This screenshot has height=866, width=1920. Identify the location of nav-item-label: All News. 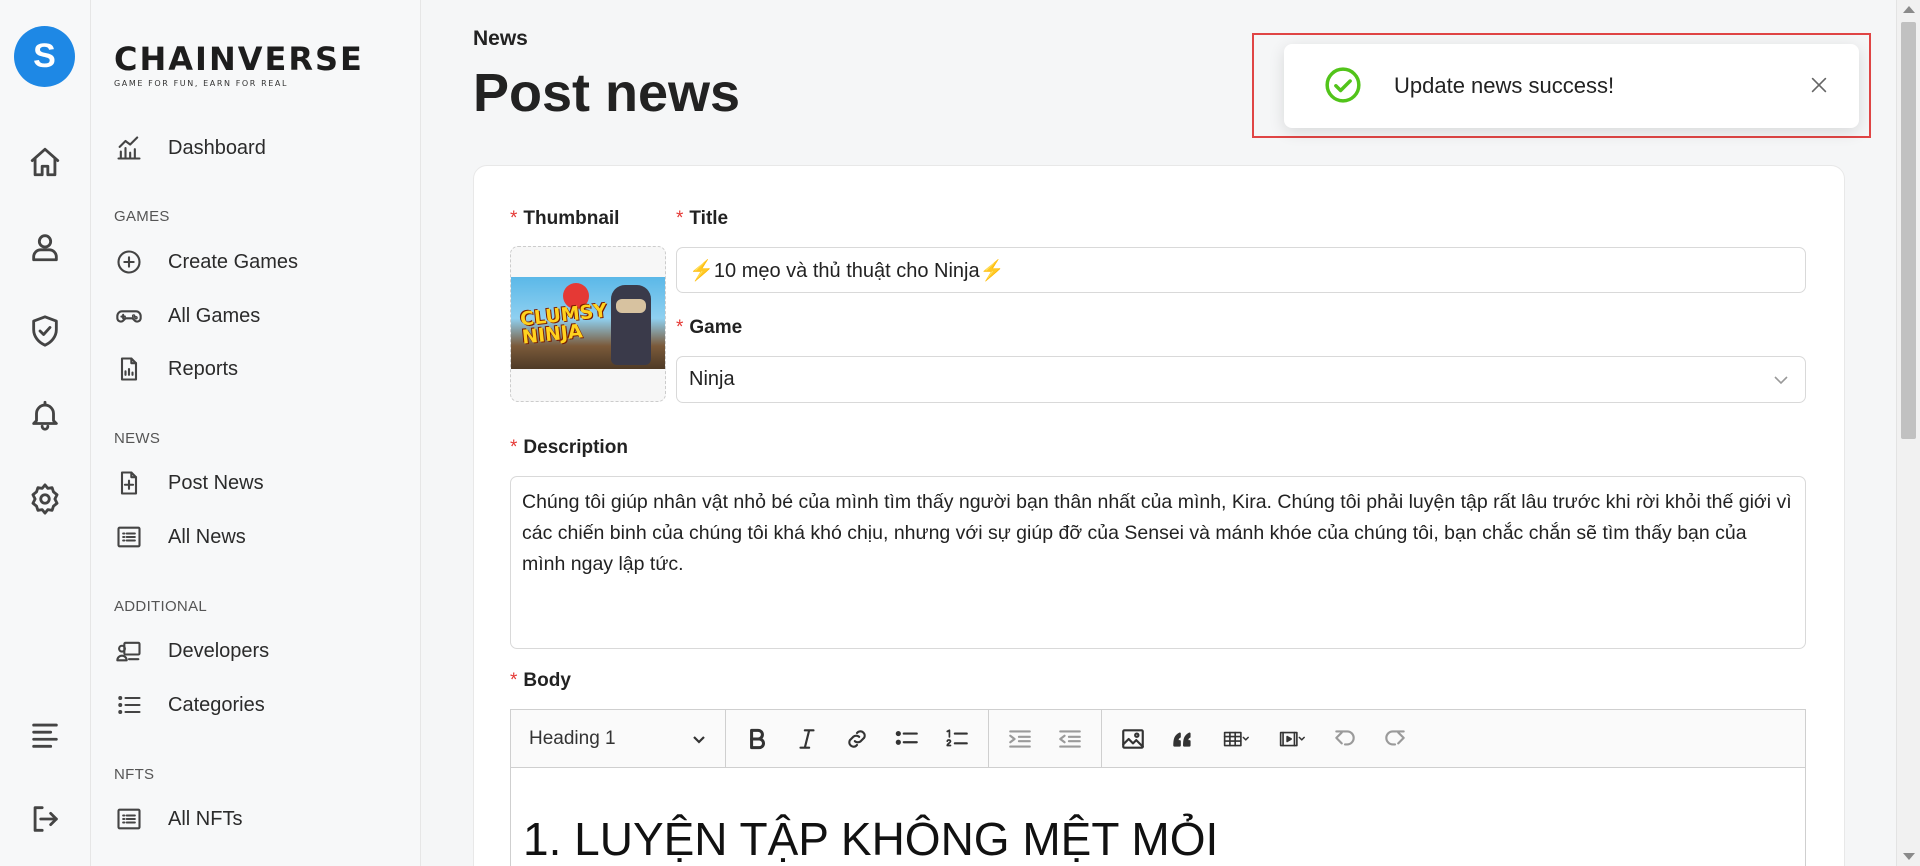
(207, 536).